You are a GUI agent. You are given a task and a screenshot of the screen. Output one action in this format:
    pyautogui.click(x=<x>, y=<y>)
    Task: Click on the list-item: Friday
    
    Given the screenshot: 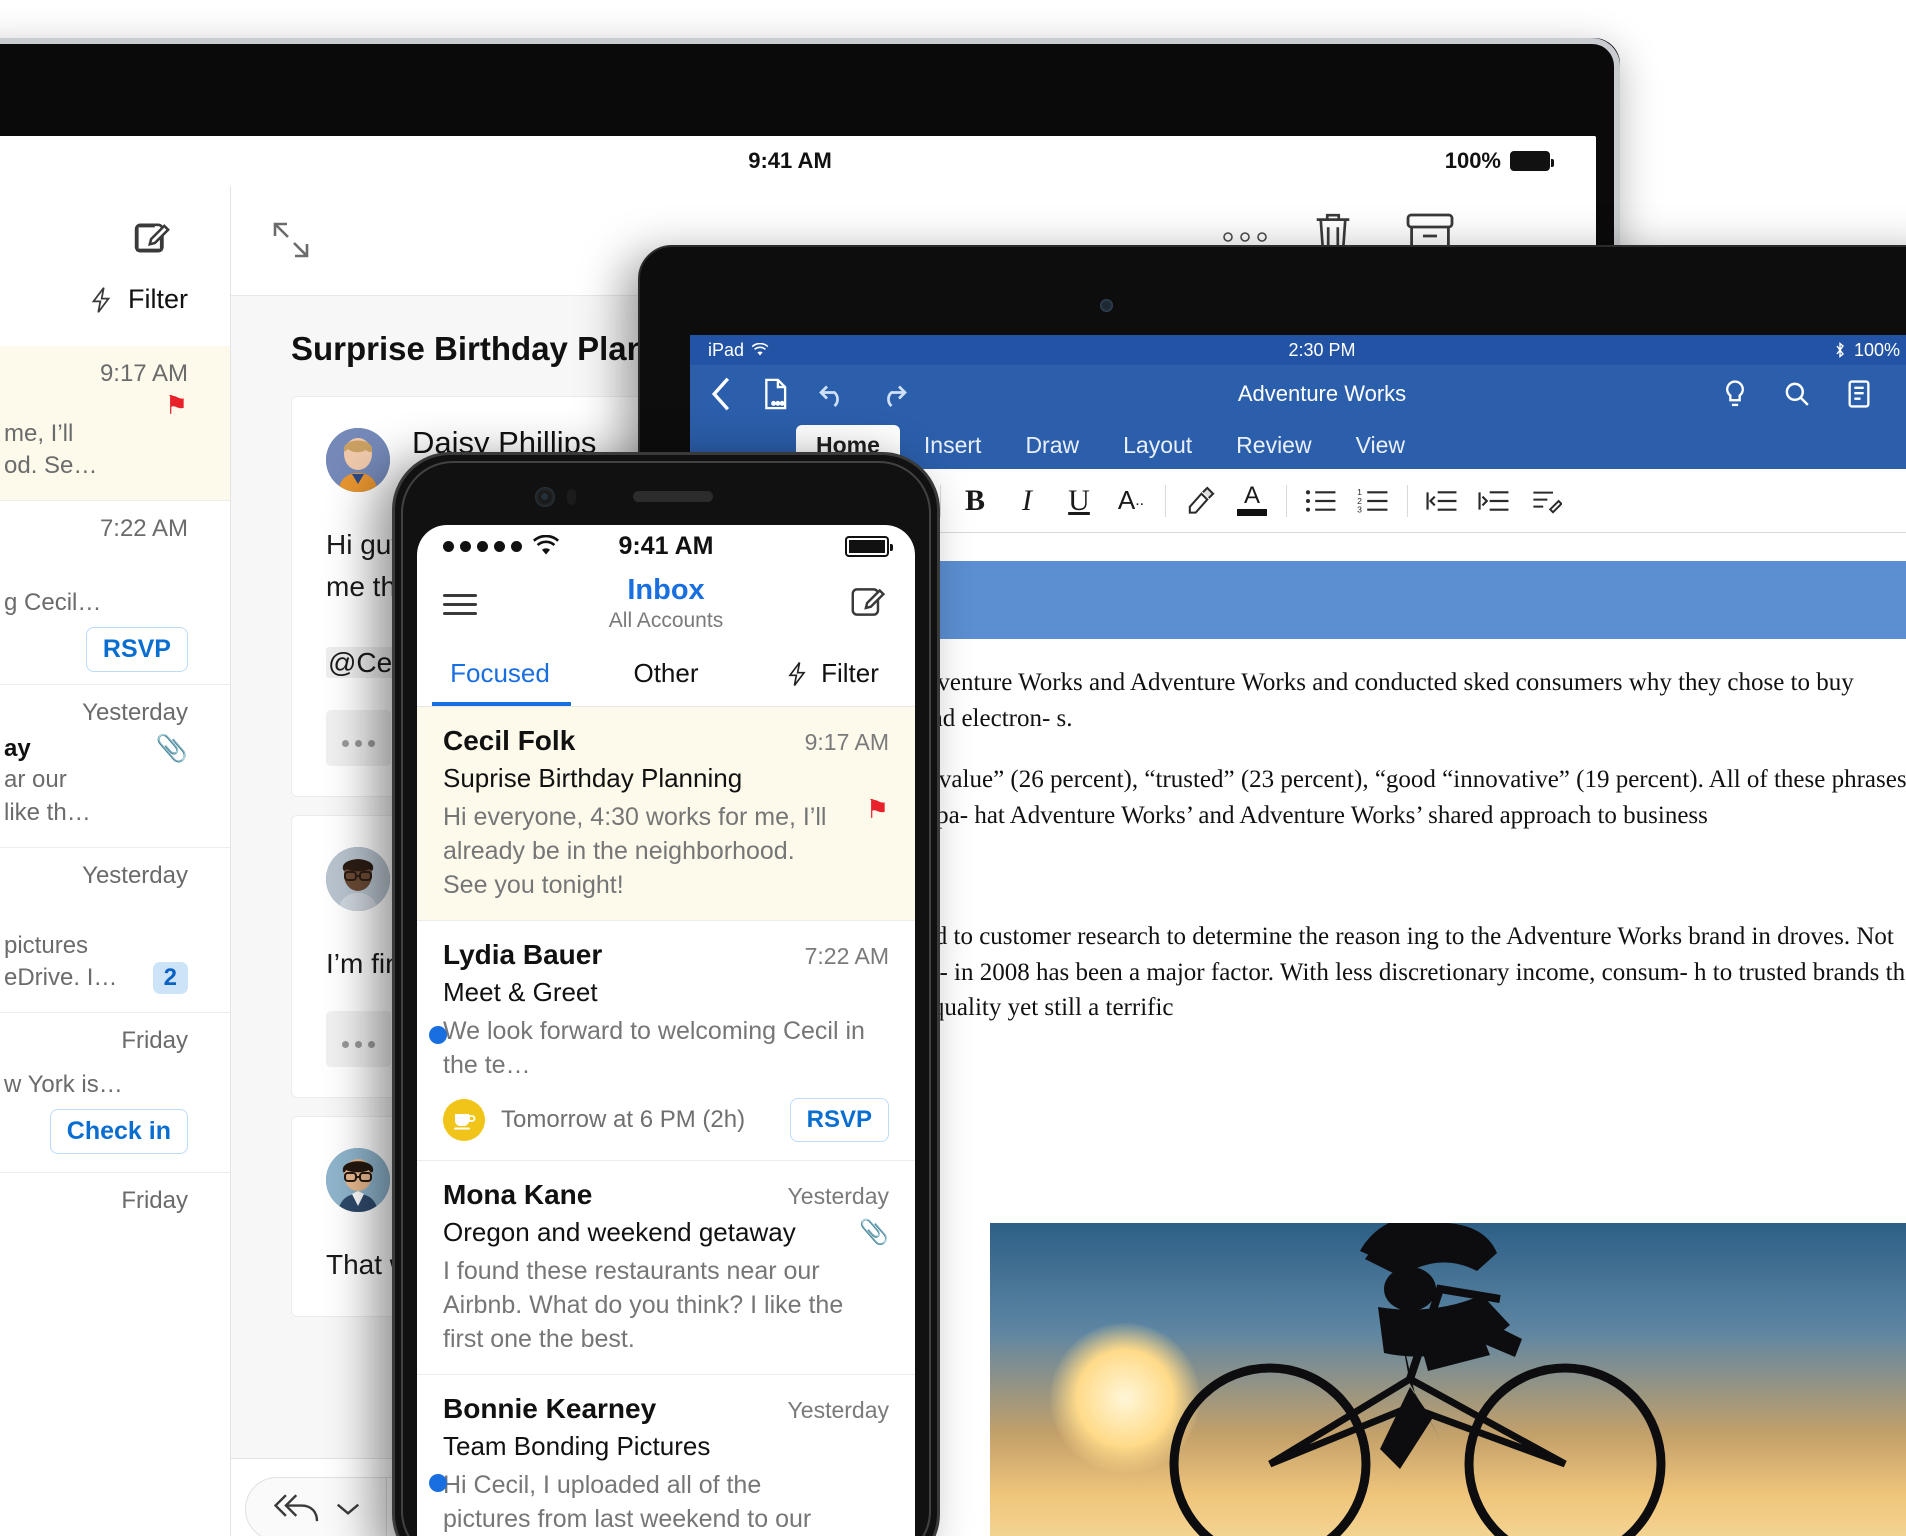 What is the action you would take?
    pyautogui.click(x=115, y=1205)
    